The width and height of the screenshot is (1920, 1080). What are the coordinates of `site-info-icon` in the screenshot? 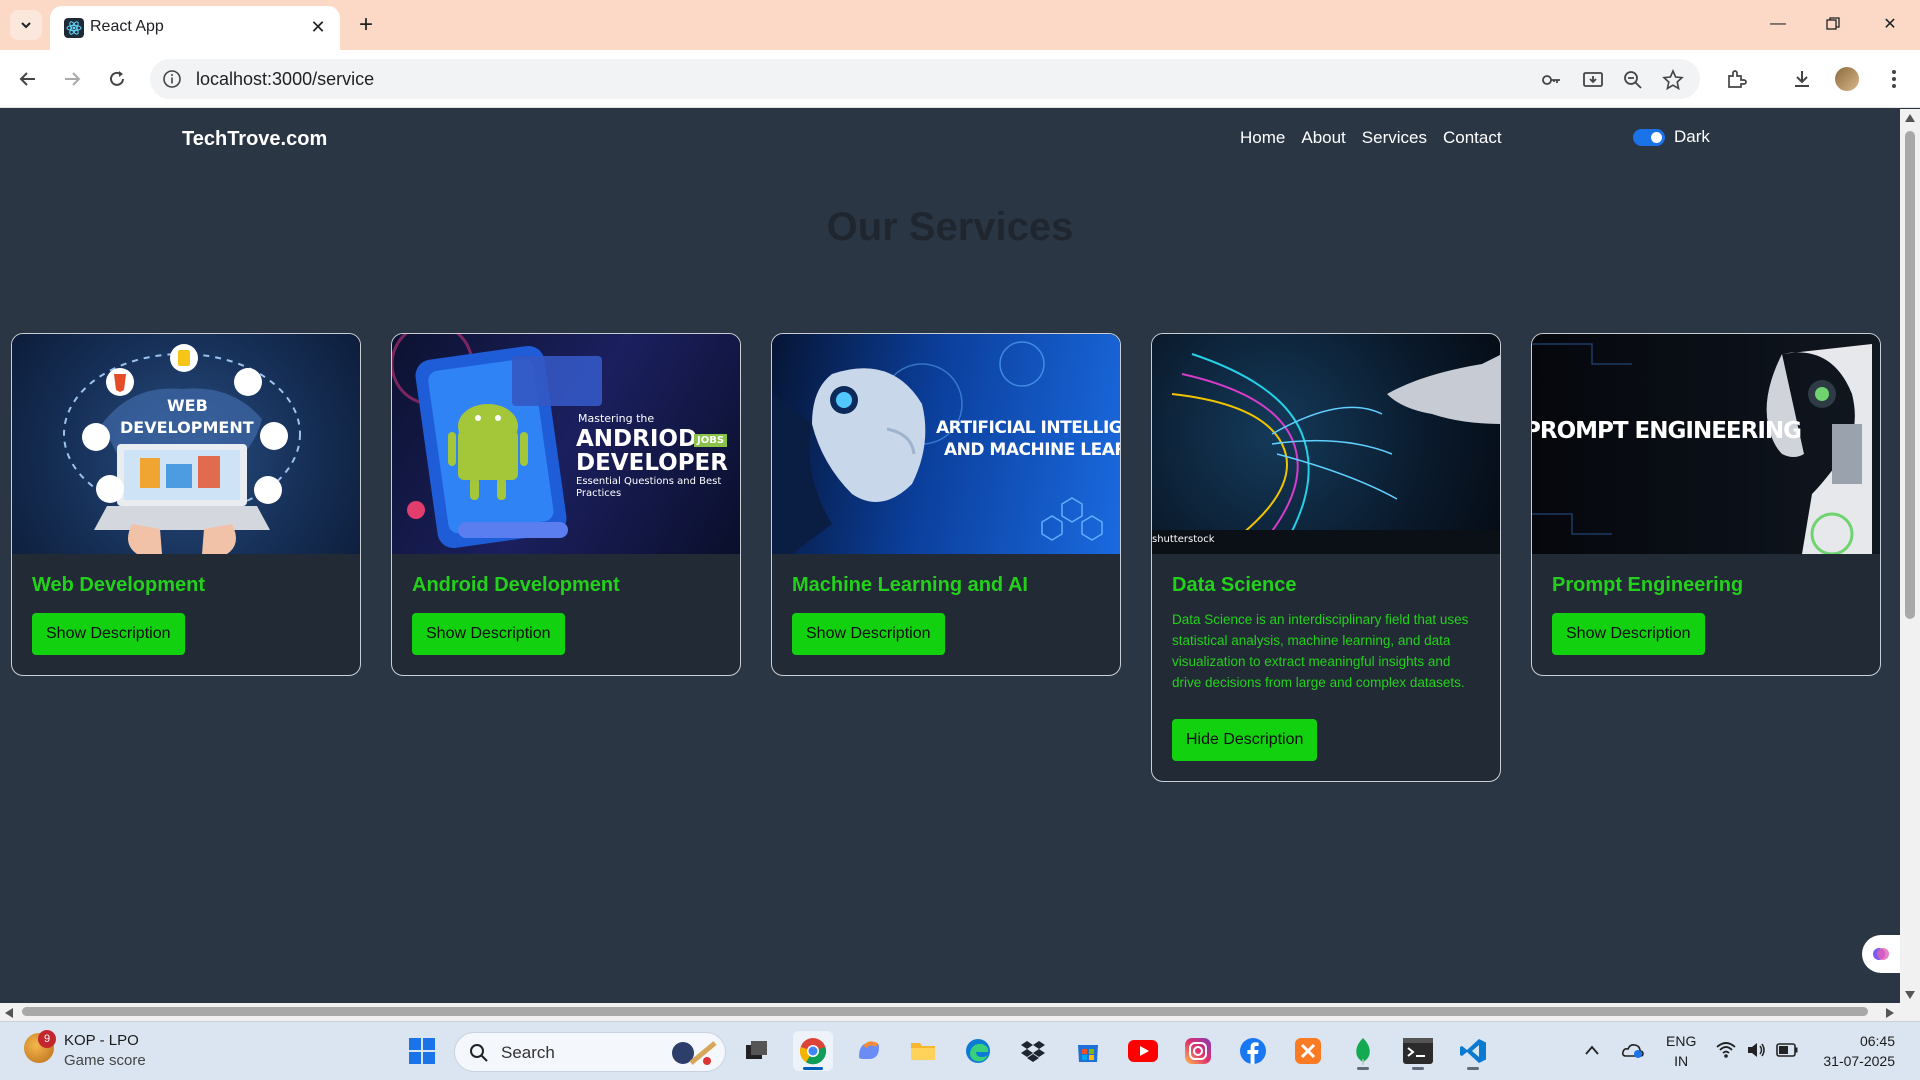 It's located at (172, 79).